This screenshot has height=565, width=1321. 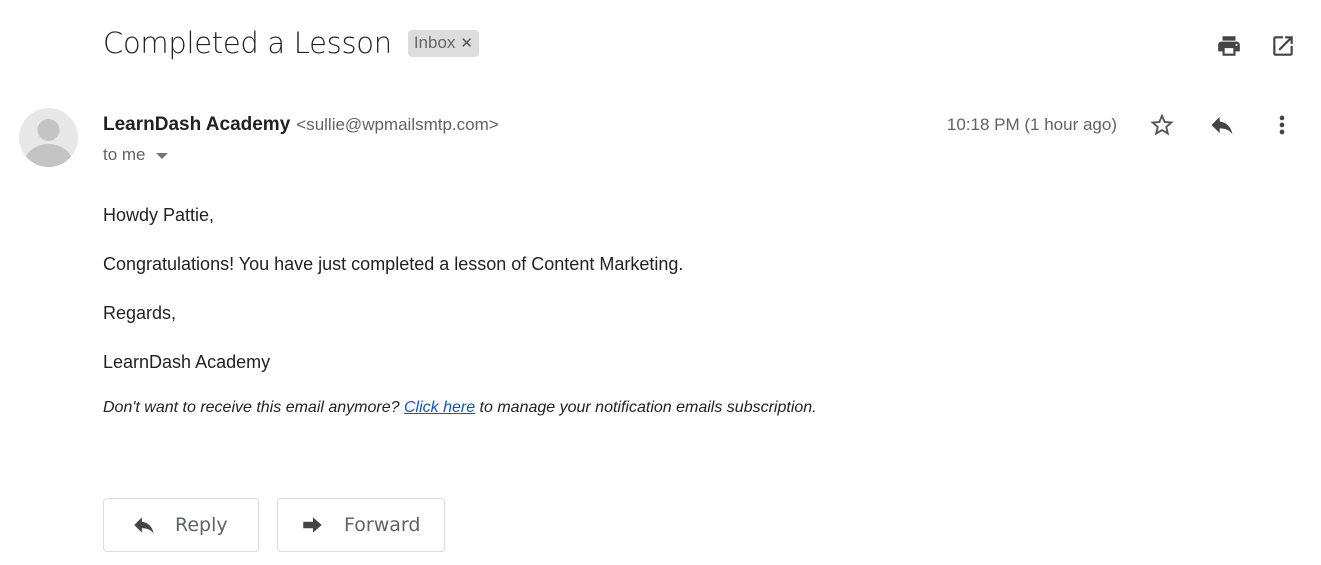 I want to click on reply-label: Reply, so click(x=201, y=525).